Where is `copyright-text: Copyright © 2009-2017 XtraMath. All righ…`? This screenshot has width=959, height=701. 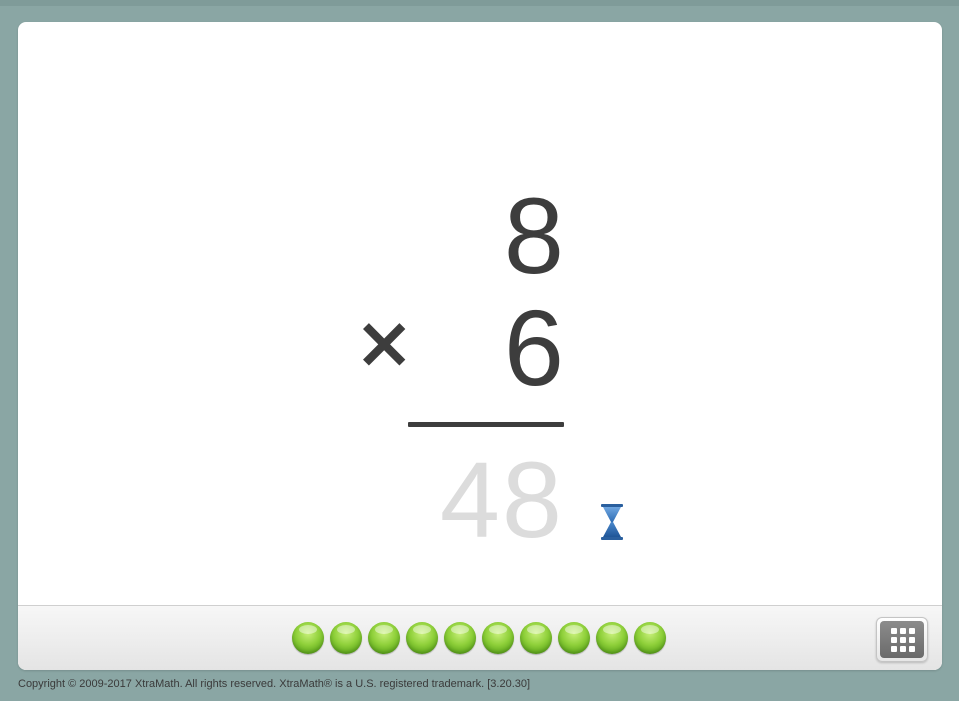 copyright-text: Copyright © 2009-2017 XtraMath. All righ… is located at coordinates (274, 684).